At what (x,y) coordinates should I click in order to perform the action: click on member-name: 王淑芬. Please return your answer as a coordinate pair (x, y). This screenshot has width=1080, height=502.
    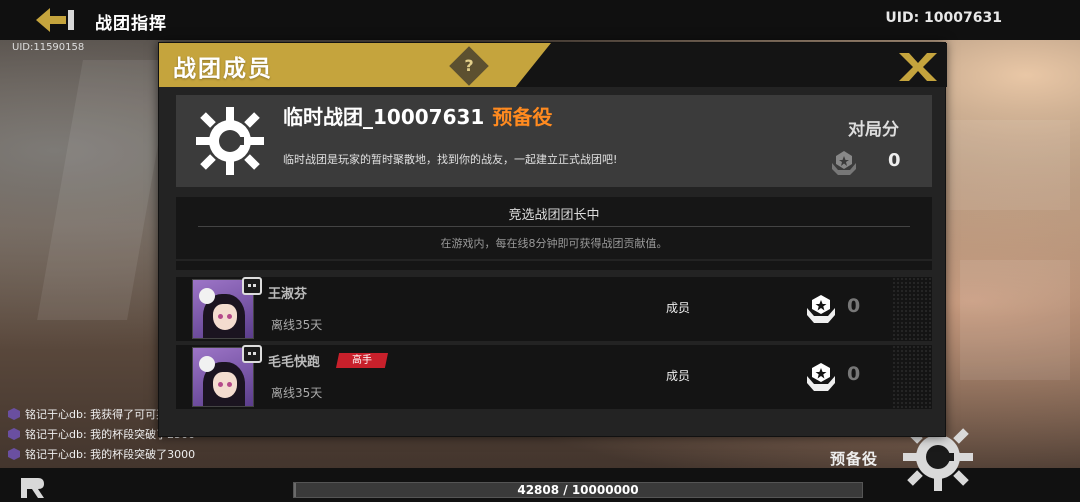
    Looking at the image, I should click on (288, 294).